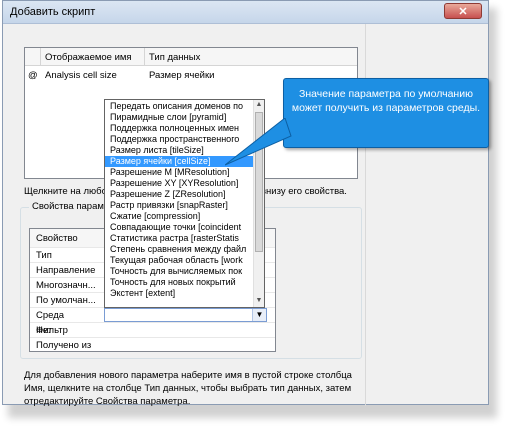  I want to click on list-item: Разрешение Z [ZResolution], so click(180, 194).